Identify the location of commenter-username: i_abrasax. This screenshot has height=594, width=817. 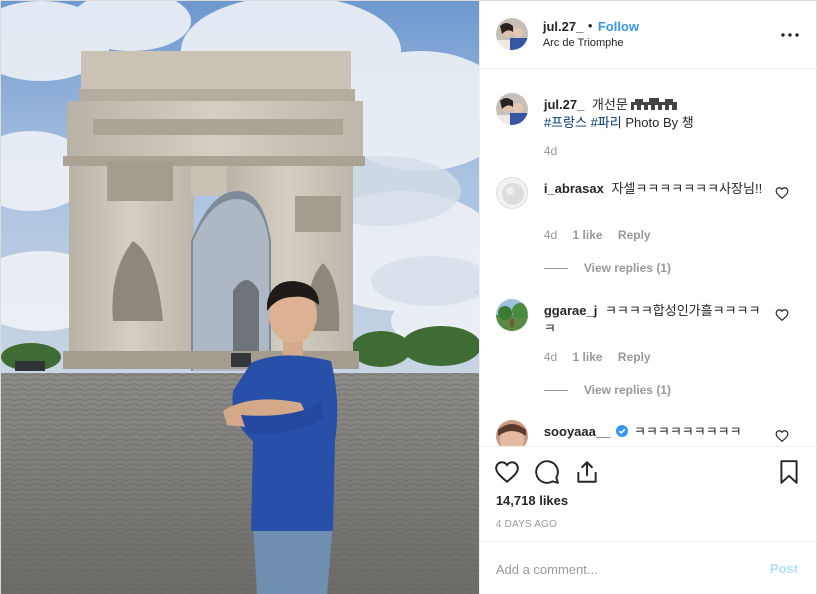
(574, 188).